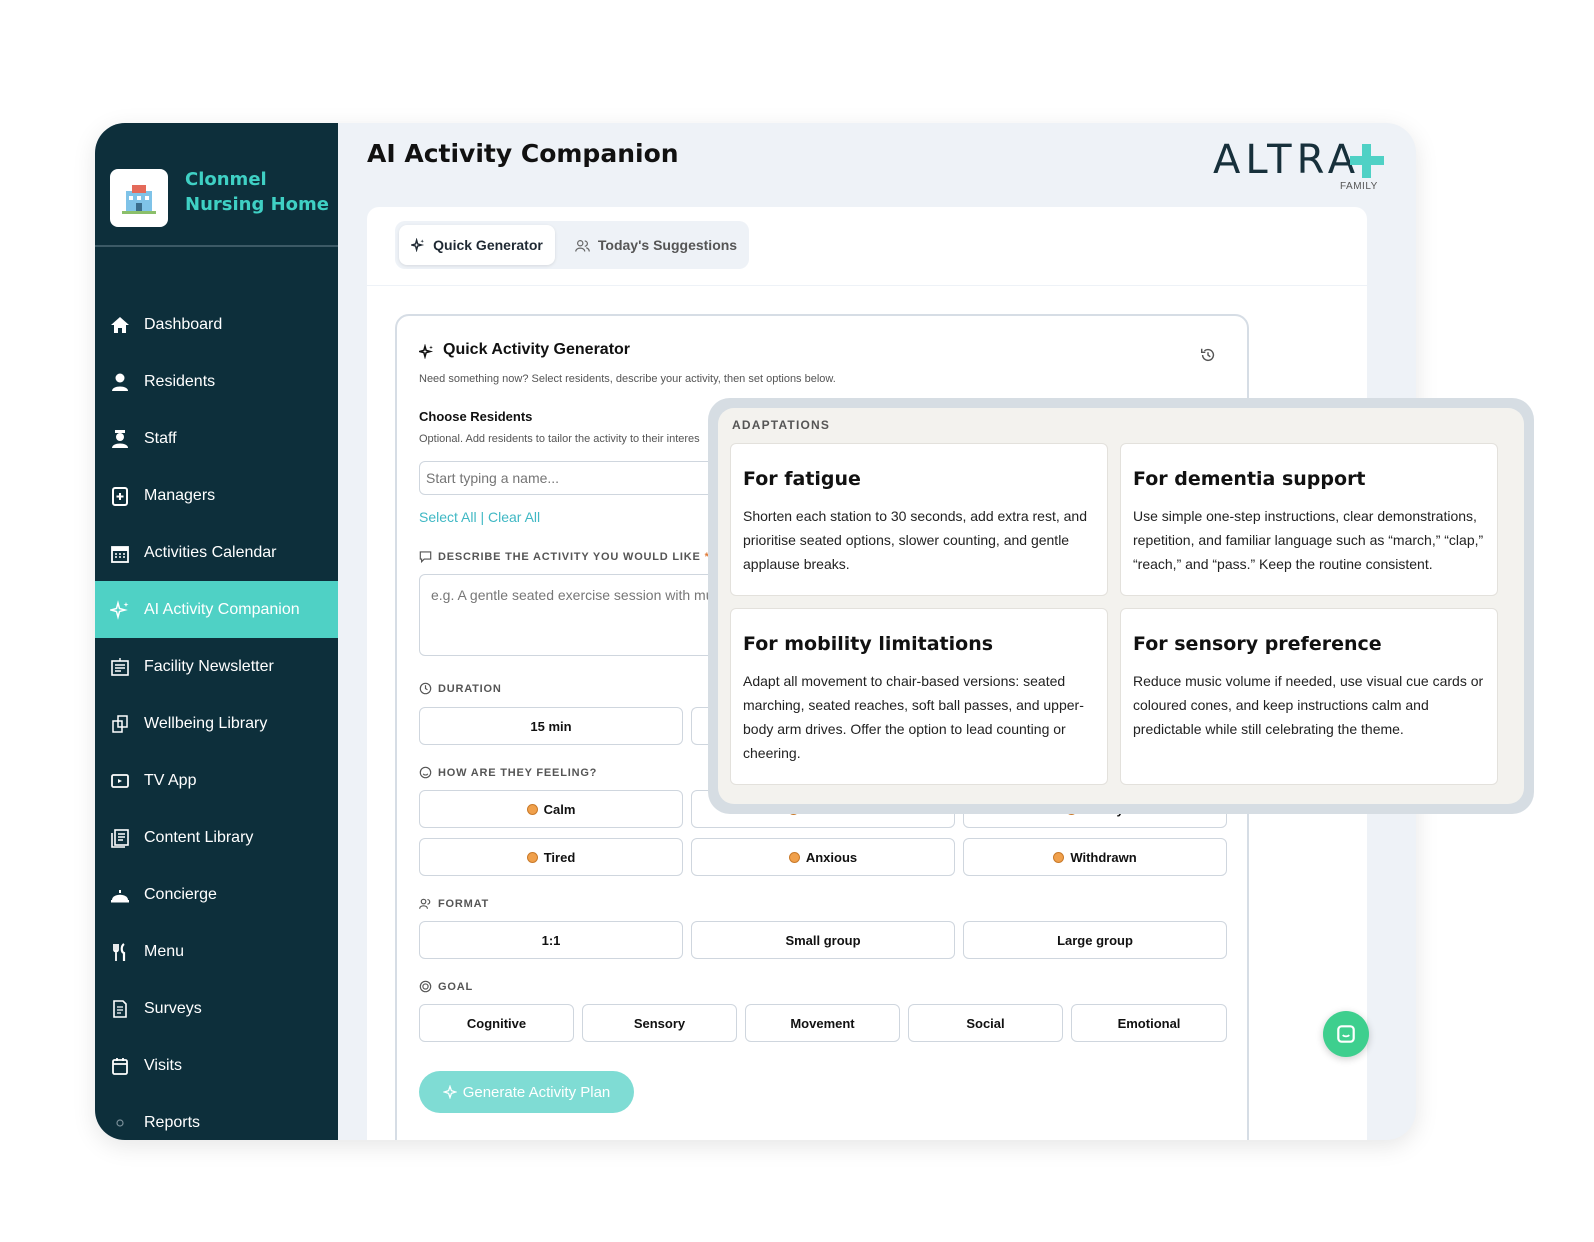  What do you see at coordinates (1103, 857) in the screenshot?
I see `feeling-label: Withdrawn` at bounding box center [1103, 857].